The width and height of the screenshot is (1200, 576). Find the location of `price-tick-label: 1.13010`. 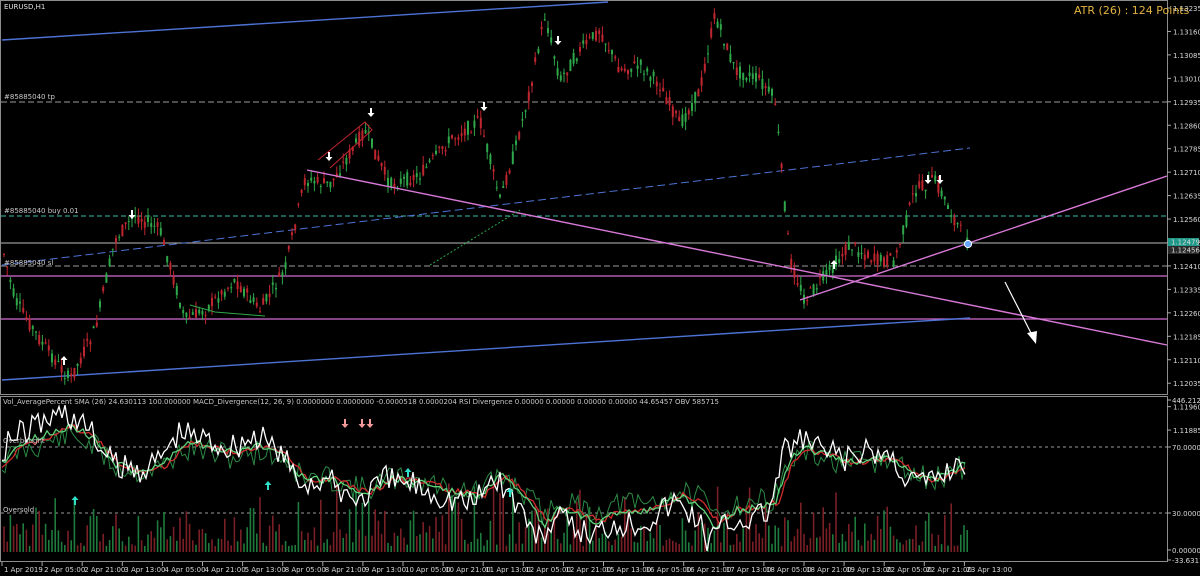

price-tick-label: 1.13010 is located at coordinates (1186, 79).